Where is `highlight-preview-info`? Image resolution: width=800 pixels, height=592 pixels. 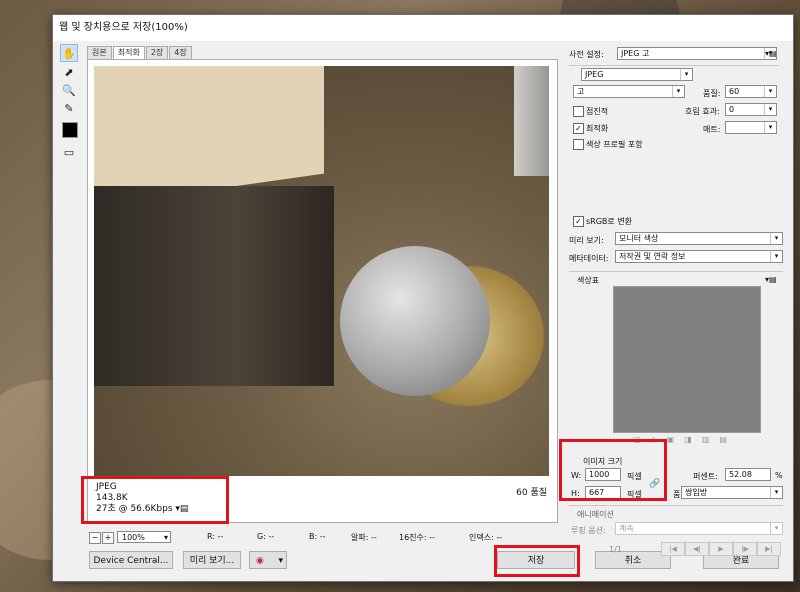
highlight-preview-info is located at coordinates (155, 500).